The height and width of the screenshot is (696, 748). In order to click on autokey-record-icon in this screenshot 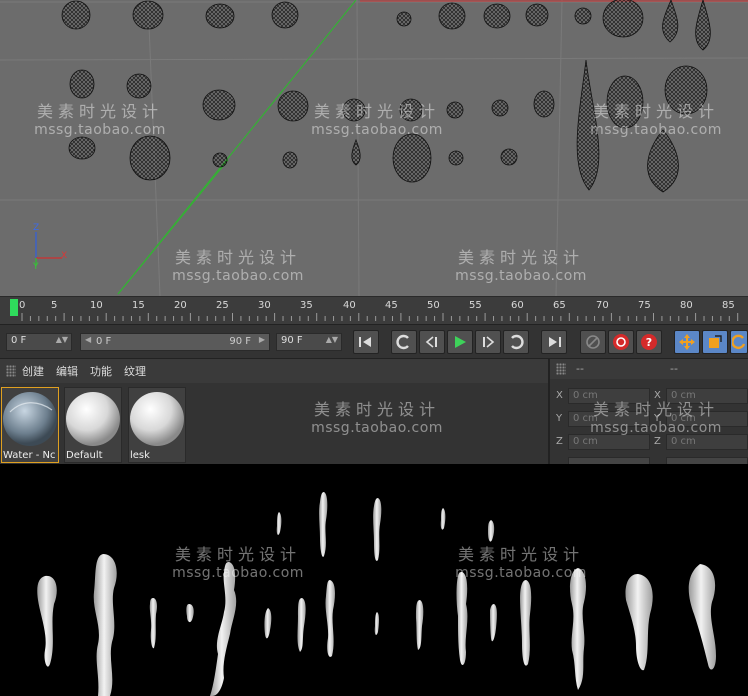, I will do `click(621, 342)`.